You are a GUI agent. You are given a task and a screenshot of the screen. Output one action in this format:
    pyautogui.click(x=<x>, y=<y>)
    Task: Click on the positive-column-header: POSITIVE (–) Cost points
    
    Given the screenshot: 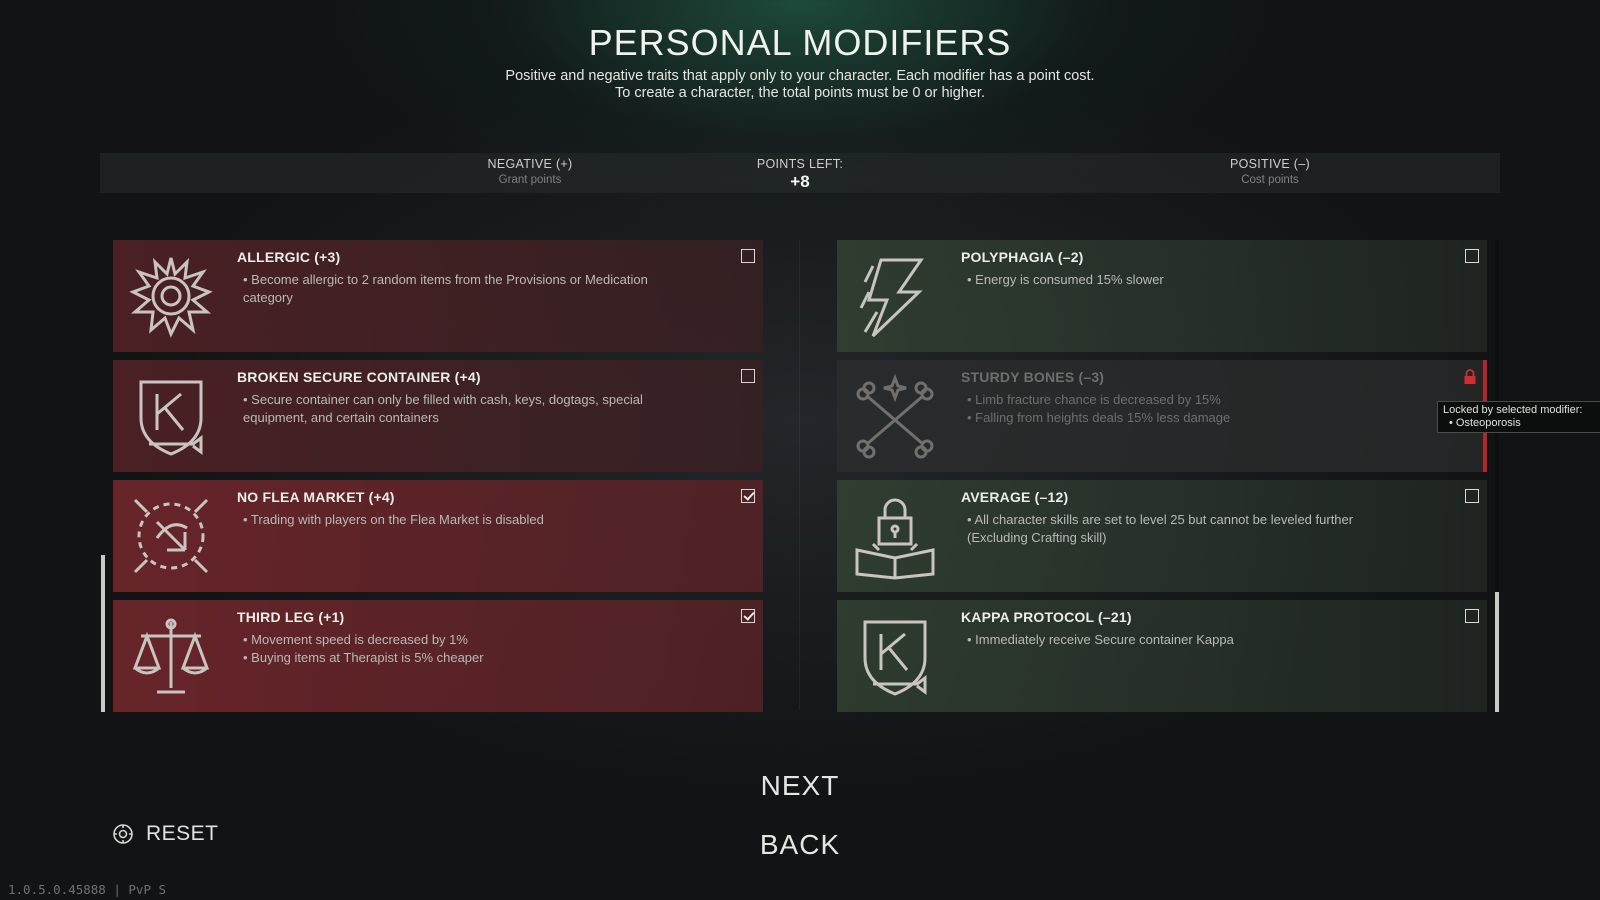 What is the action you would take?
    pyautogui.click(x=1270, y=171)
    